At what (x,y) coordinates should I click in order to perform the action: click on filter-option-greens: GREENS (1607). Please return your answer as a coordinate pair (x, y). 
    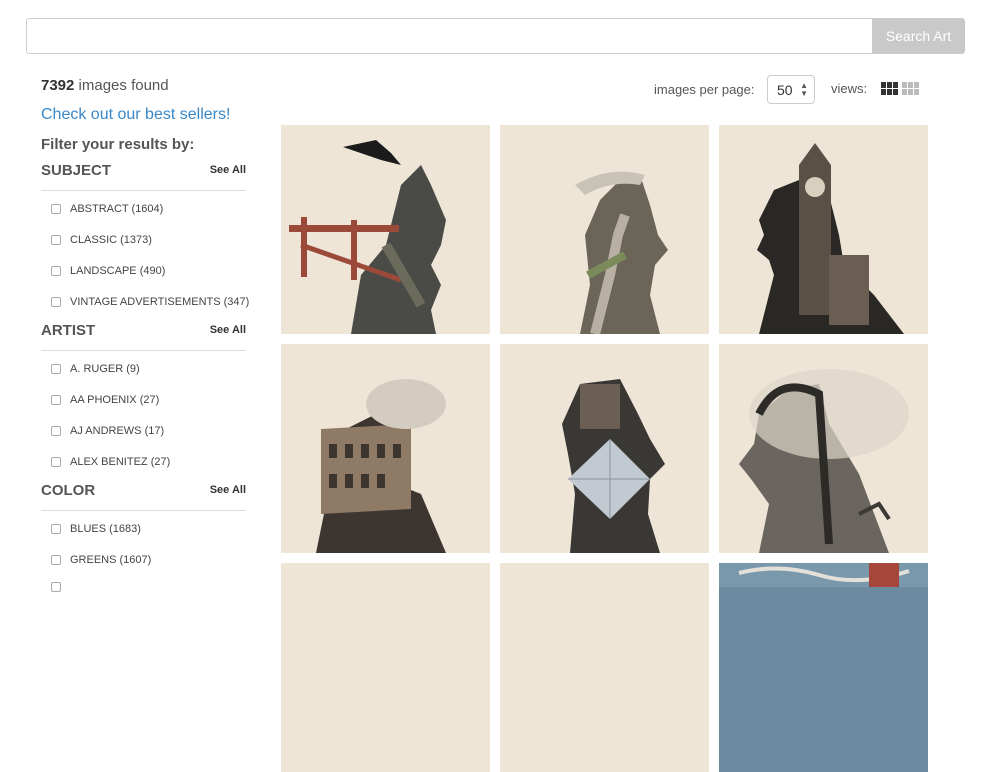
    Looking at the image, I should click on (101, 560).